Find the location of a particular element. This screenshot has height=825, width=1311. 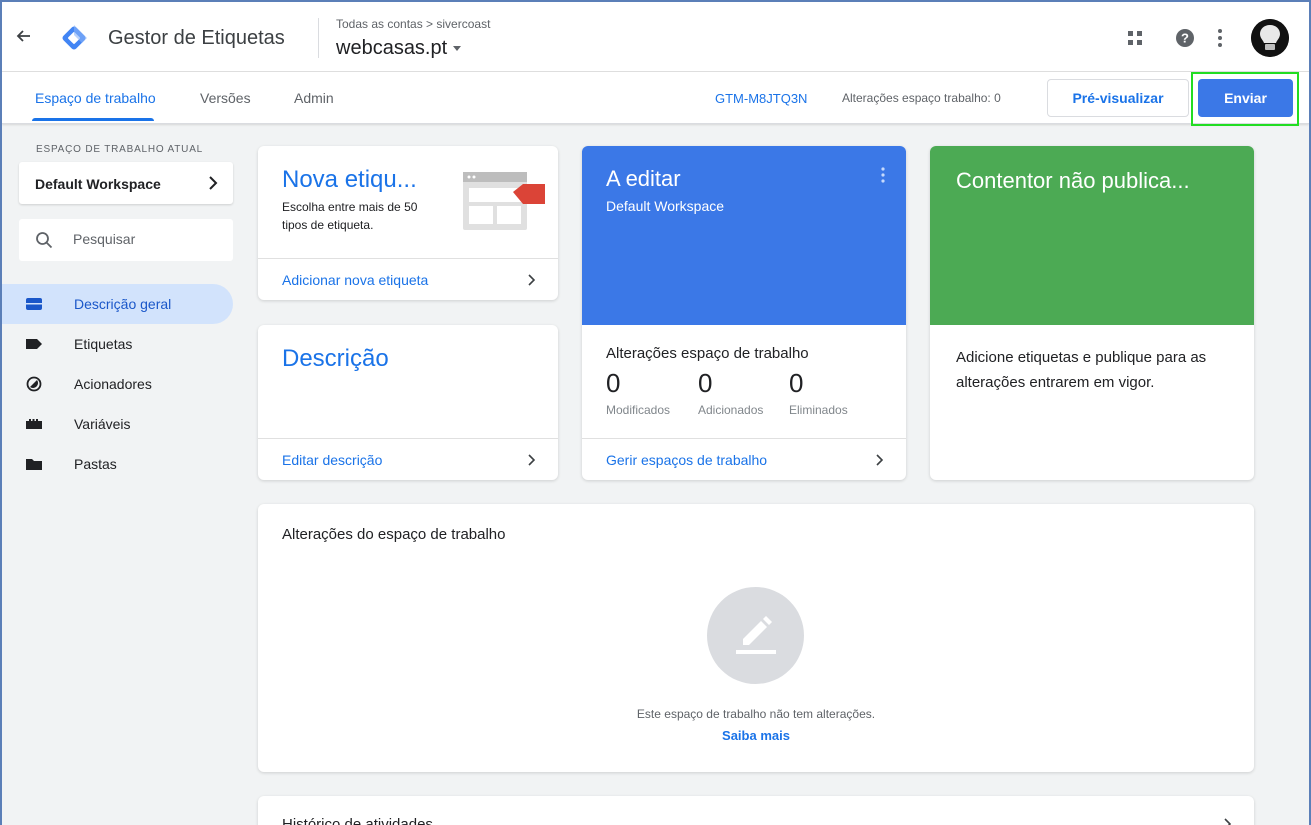

caret-down-icon is located at coordinates (457, 49).